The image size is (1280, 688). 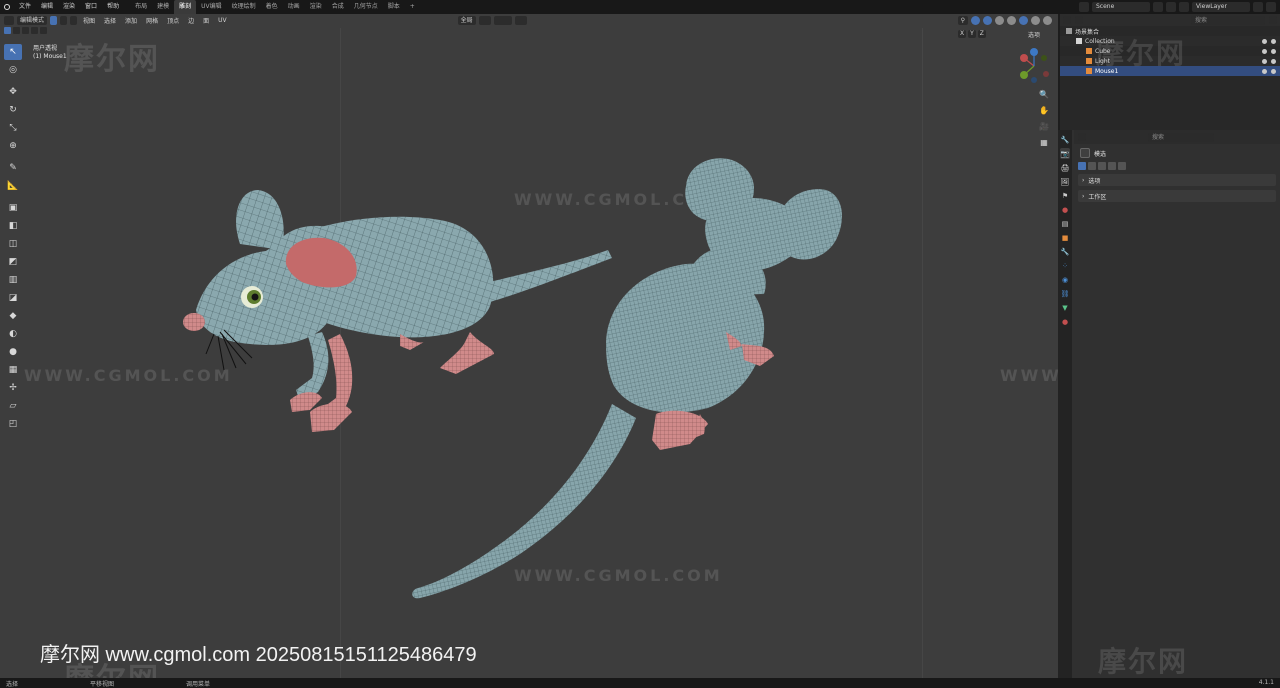 What do you see at coordinates (13, 424) in the screenshot?
I see `rip-region-tool-icon: ◰` at bounding box center [13, 424].